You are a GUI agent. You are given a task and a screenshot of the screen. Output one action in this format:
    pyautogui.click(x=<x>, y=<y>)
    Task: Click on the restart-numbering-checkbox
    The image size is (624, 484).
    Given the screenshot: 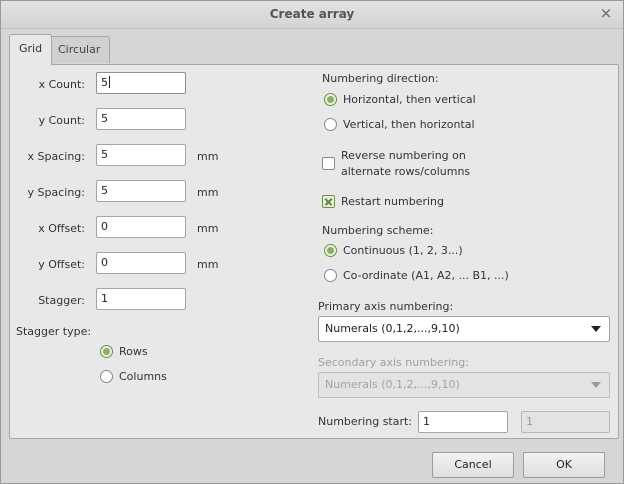 What is the action you would take?
    pyautogui.click(x=328, y=201)
    